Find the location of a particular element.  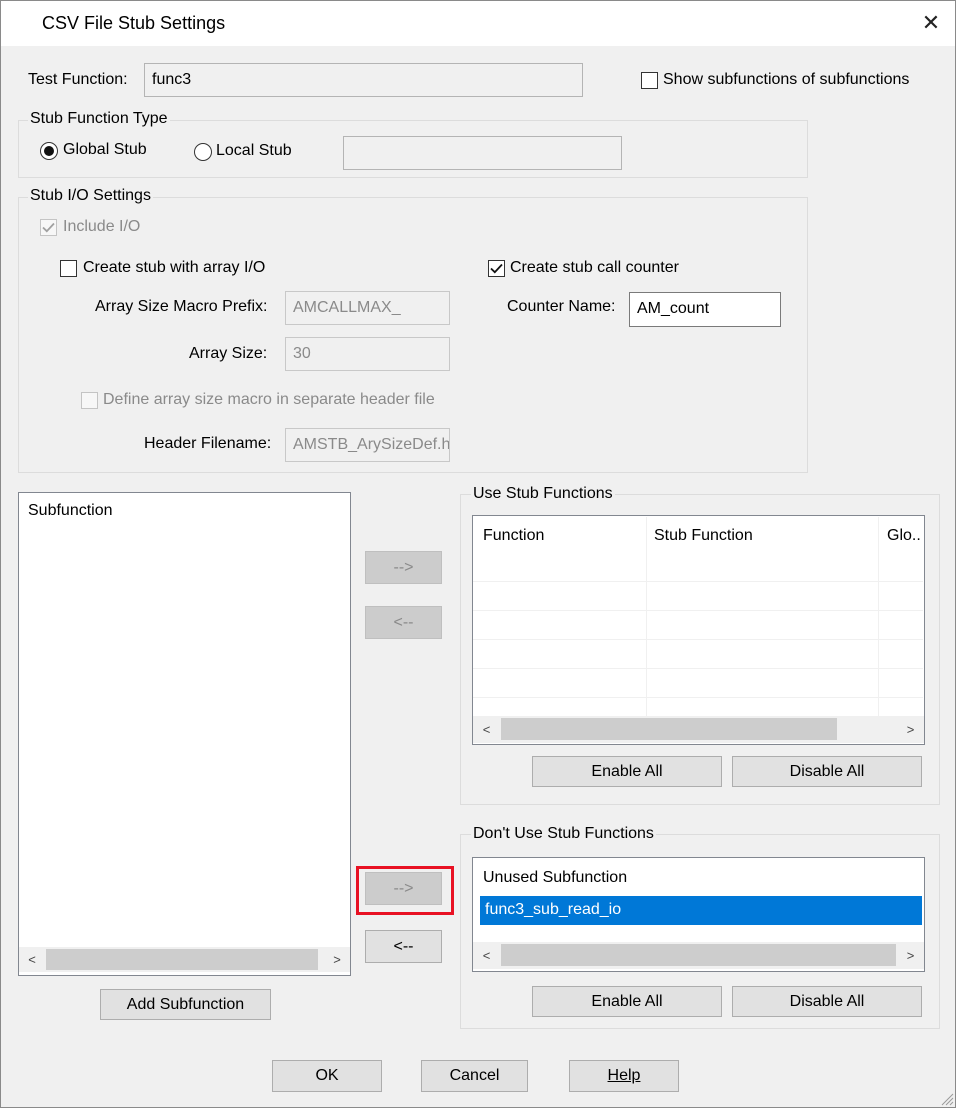

unused-subfunction-header: Unused Subfunction is located at coordinates (555, 878).